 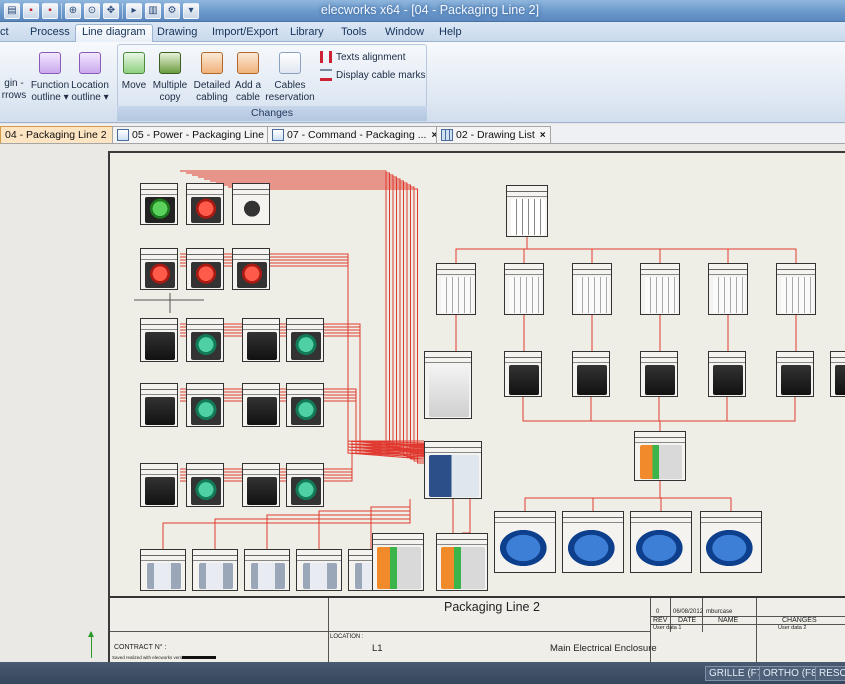 I want to click on texts-alignment-button: Texts alignment, so click(x=362, y=57).